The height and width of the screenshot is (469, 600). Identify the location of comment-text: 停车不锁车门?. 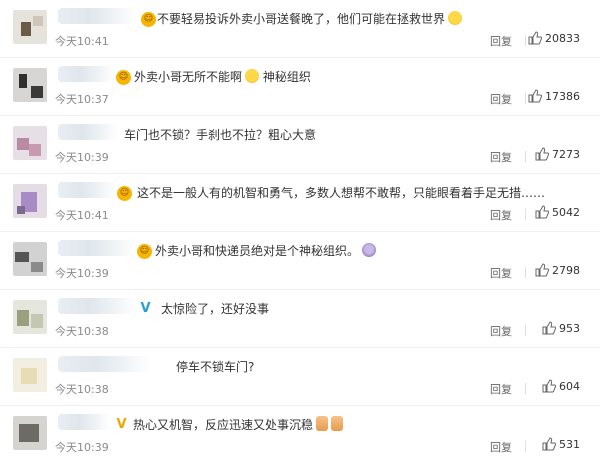
(215, 367).